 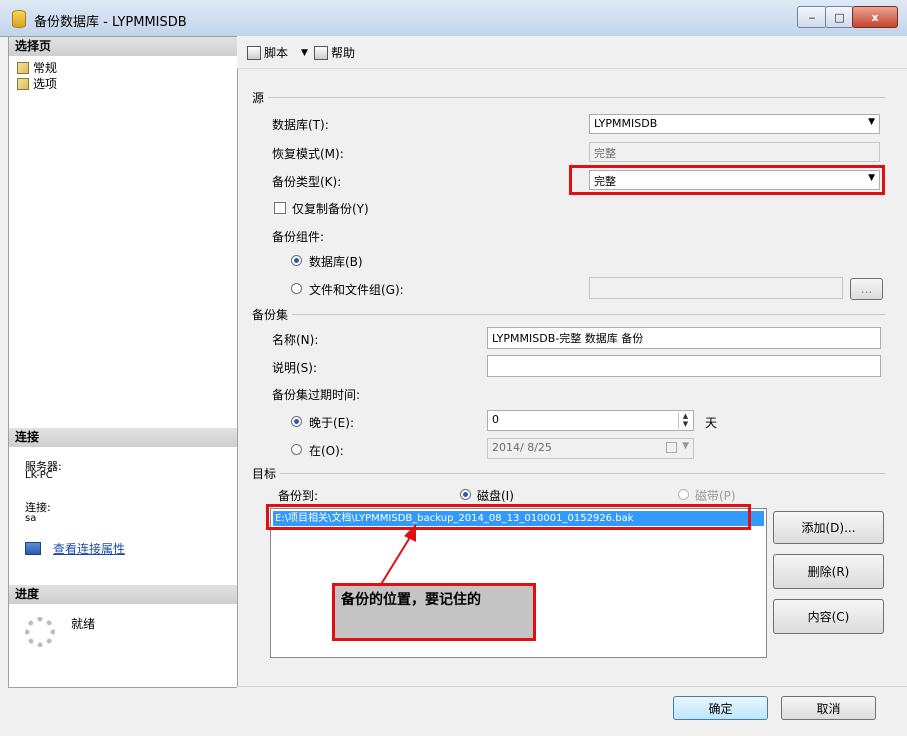 I want to click on connection-header: 连接, so click(x=123, y=437).